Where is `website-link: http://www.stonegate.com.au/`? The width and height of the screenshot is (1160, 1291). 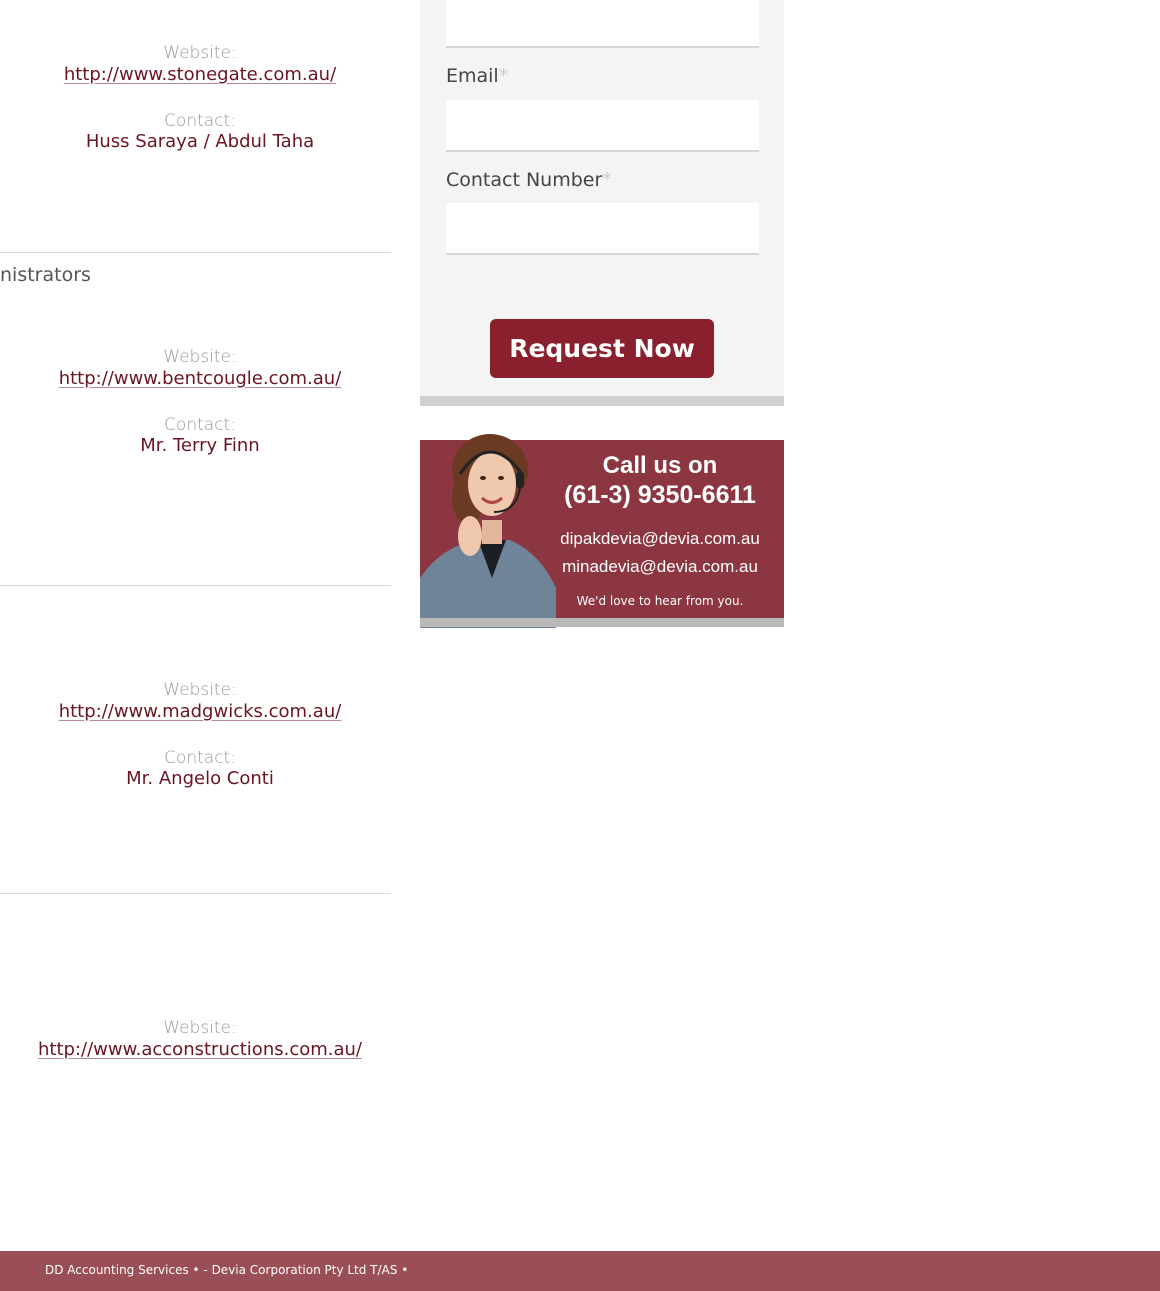
website-link: http://www.stonegate.com.au/ is located at coordinates (200, 74).